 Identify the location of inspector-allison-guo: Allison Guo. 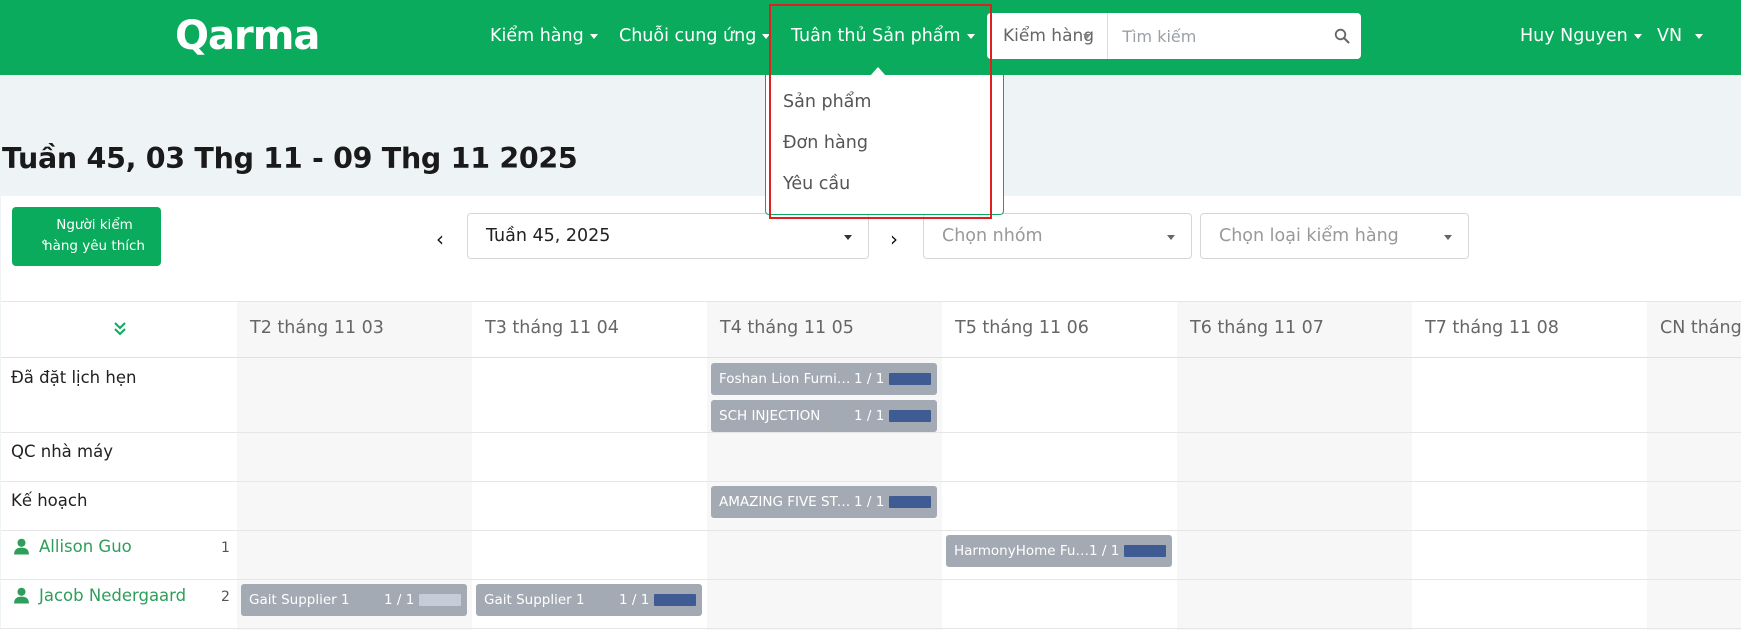
(72, 546).